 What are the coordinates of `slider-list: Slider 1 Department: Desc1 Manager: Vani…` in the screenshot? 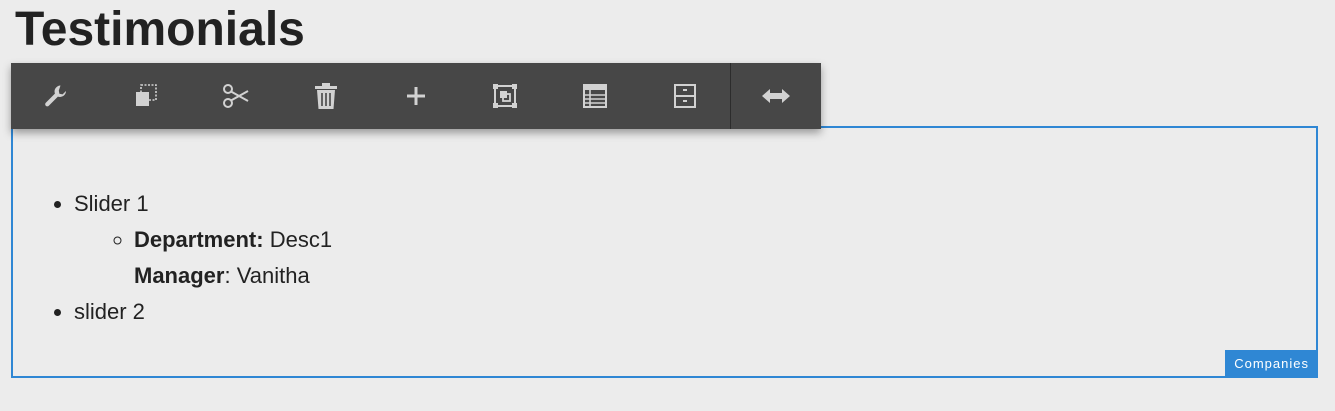 It's located at (172, 258).